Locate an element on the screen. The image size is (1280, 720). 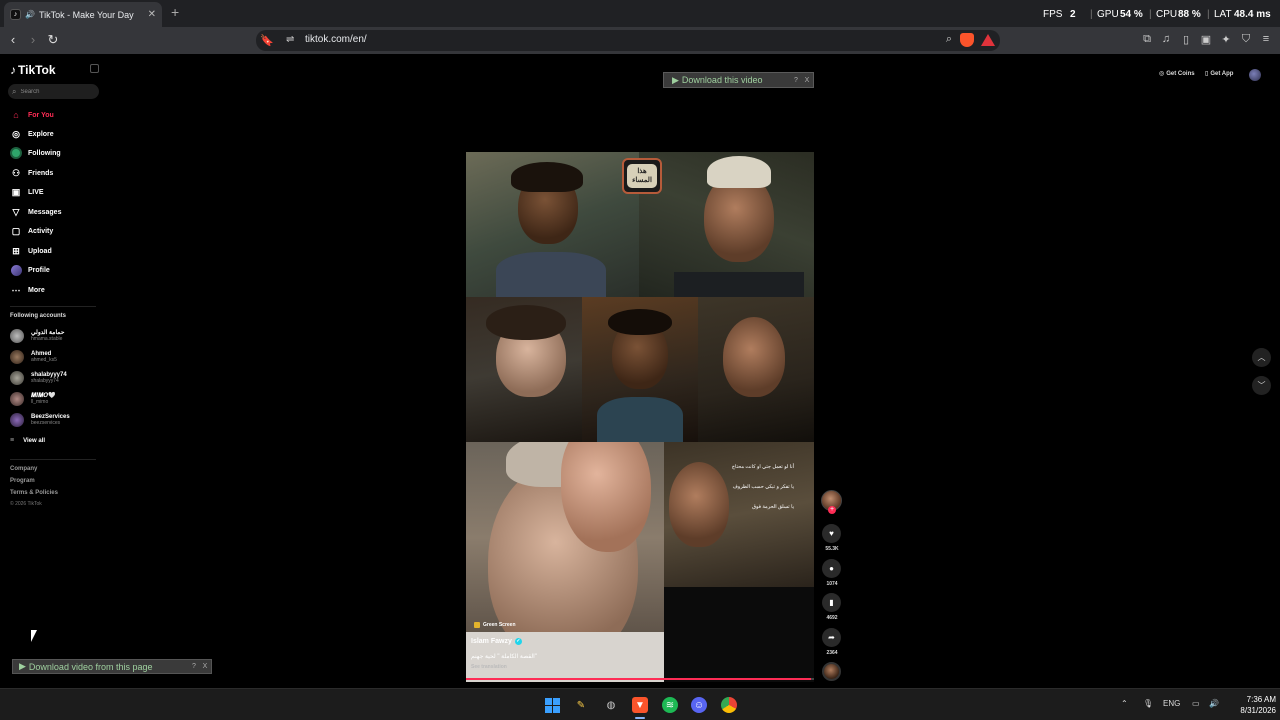
see-translation-link: See translation is located at coordinates (489, 667).